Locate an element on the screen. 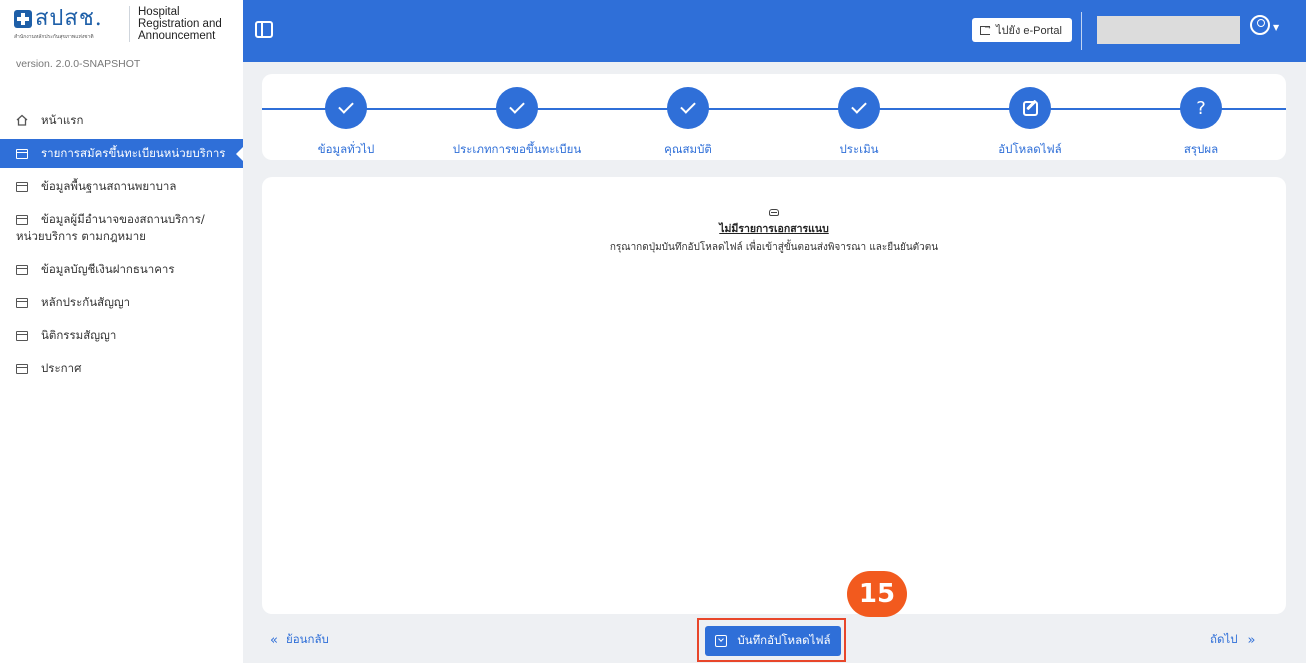 This screenshot has height=663, width=1306. next-label: ถัดไป is located at coordinates (1224, 639).